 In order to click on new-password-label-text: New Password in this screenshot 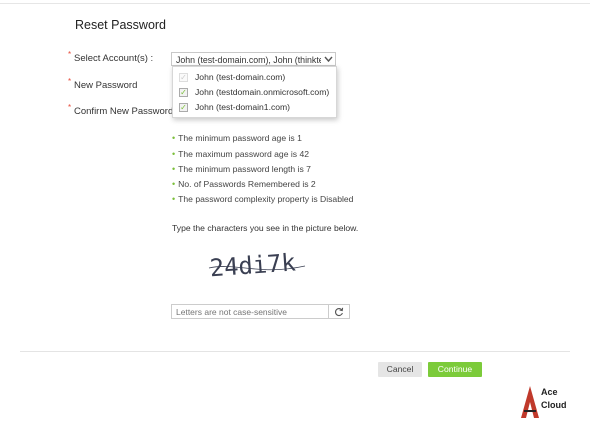, I will do `click(106, 85)`.